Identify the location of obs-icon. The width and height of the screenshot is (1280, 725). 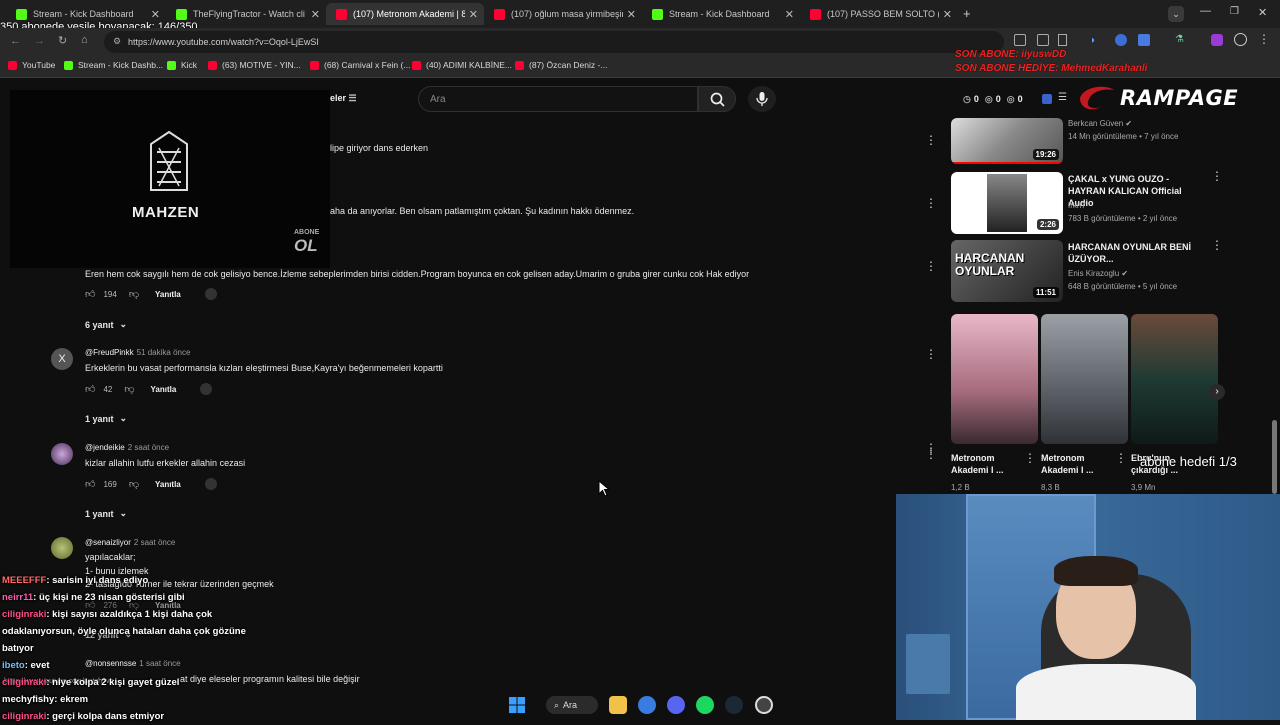
(764, 705).